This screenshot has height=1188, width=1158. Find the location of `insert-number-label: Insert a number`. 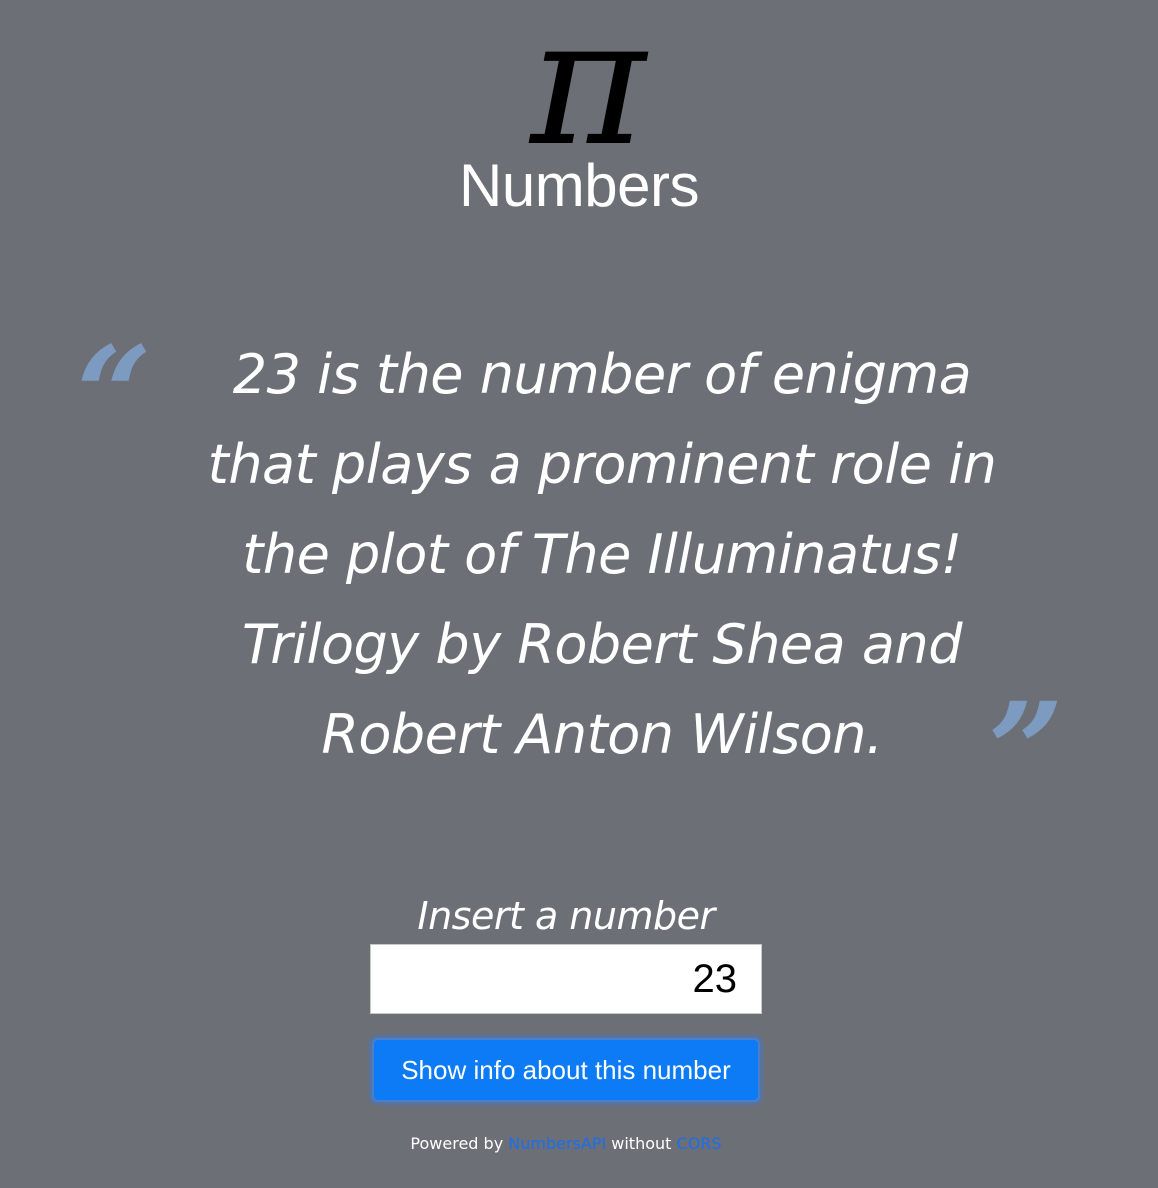

insert-number-label: Insert a number is located at coordinates (566, 916).